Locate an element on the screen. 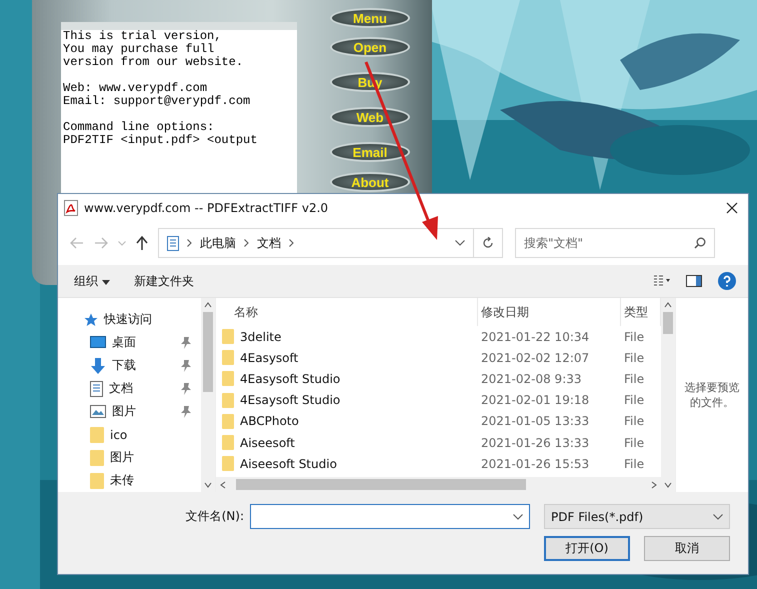  sidebar-item: 桌面 is located at coordinates (124, 342).